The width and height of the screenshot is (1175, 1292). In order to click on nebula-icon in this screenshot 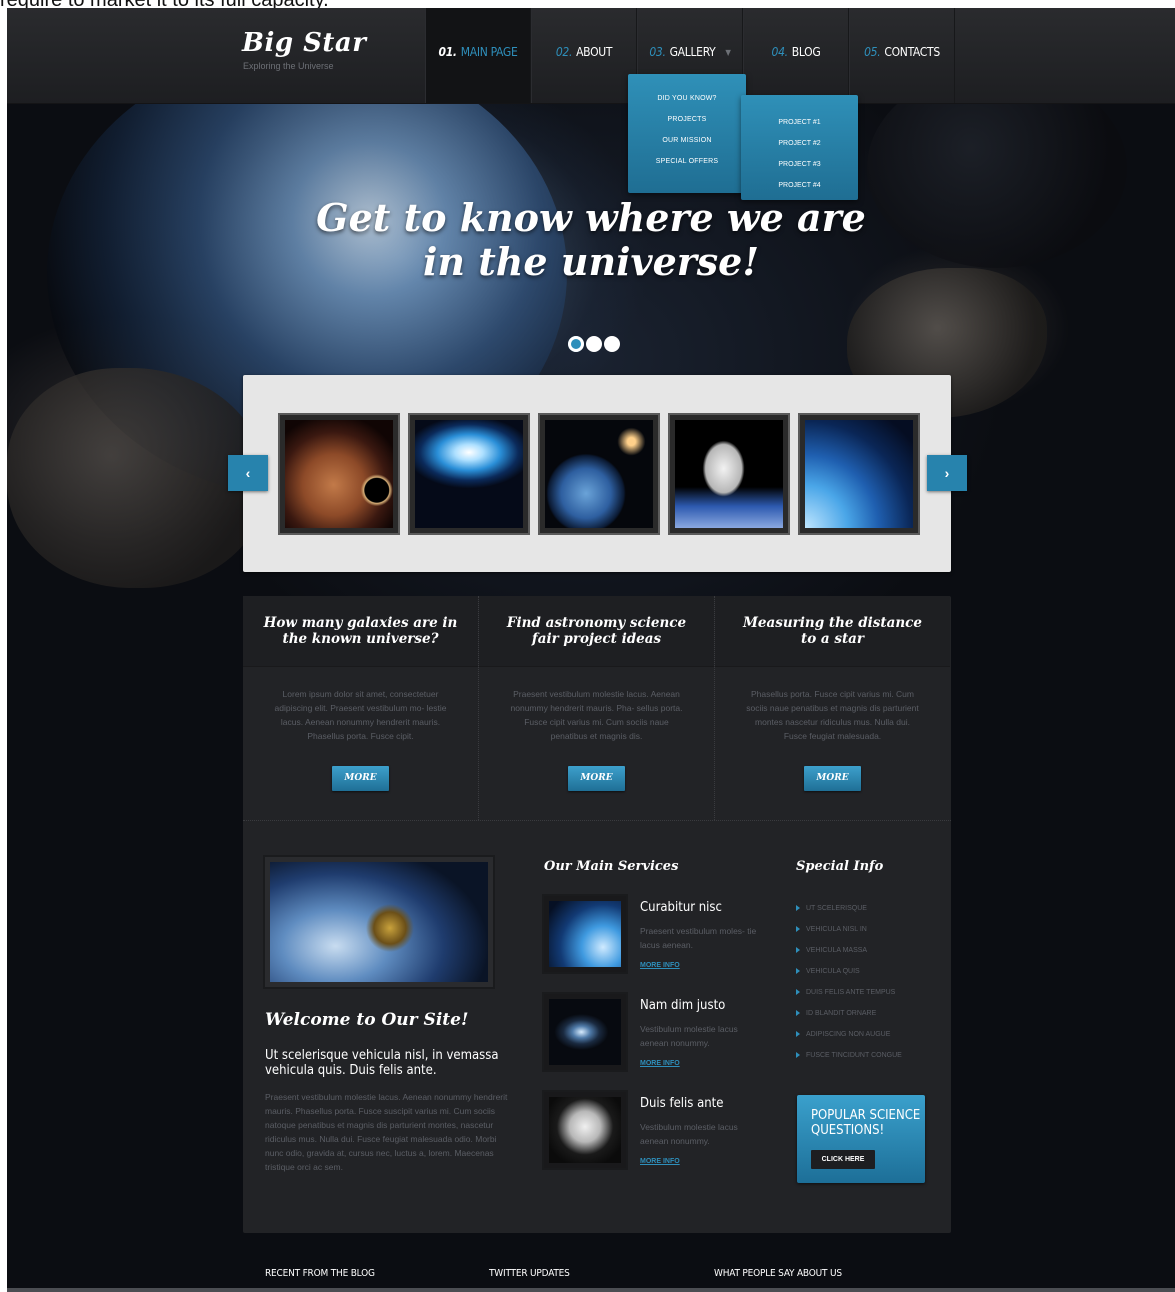, I will do `click(585, 1032)`.